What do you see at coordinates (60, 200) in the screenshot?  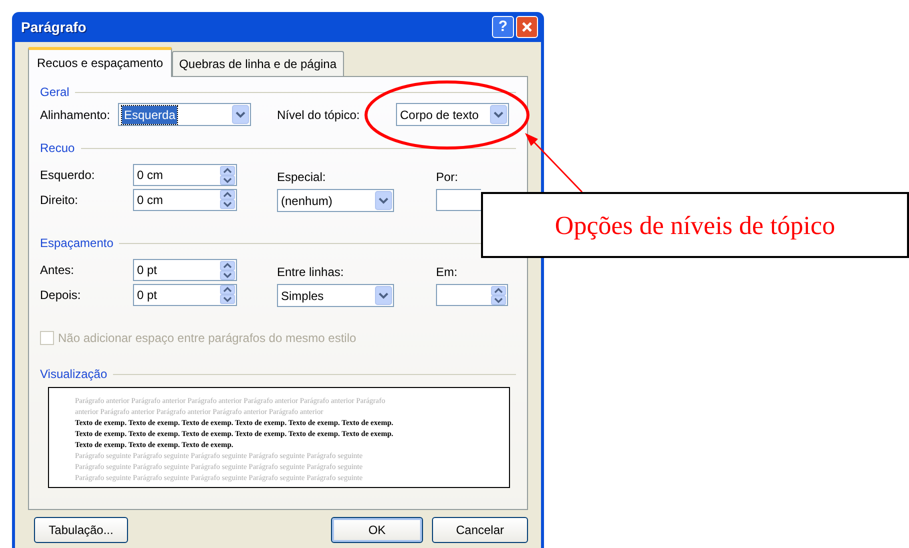 I see `field-label: Direito:` at bounding box center [60, 200].